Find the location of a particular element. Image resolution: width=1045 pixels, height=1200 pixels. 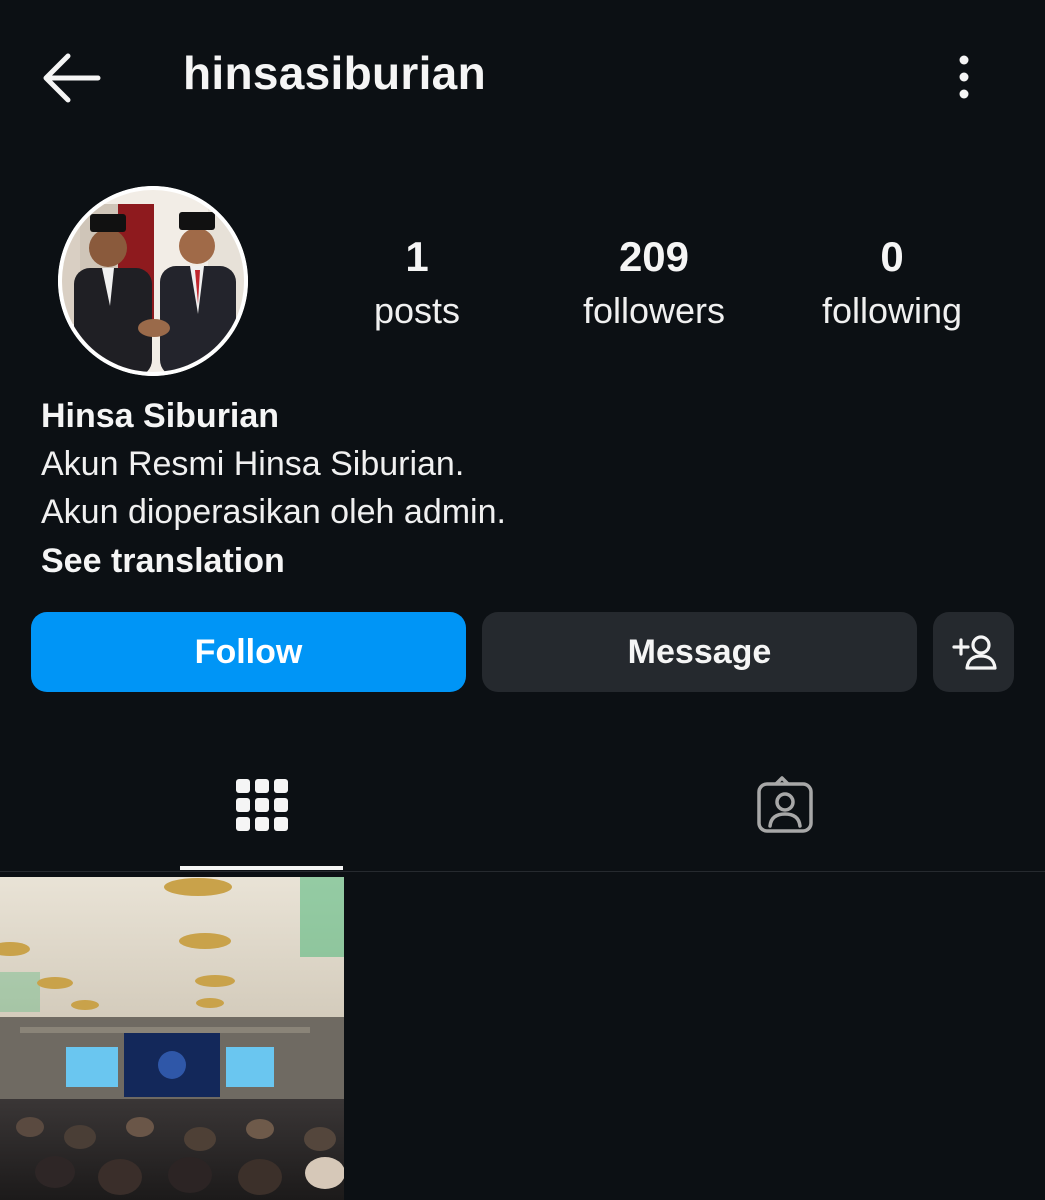

more-vertical-icon is located at coordinates (964, 77).